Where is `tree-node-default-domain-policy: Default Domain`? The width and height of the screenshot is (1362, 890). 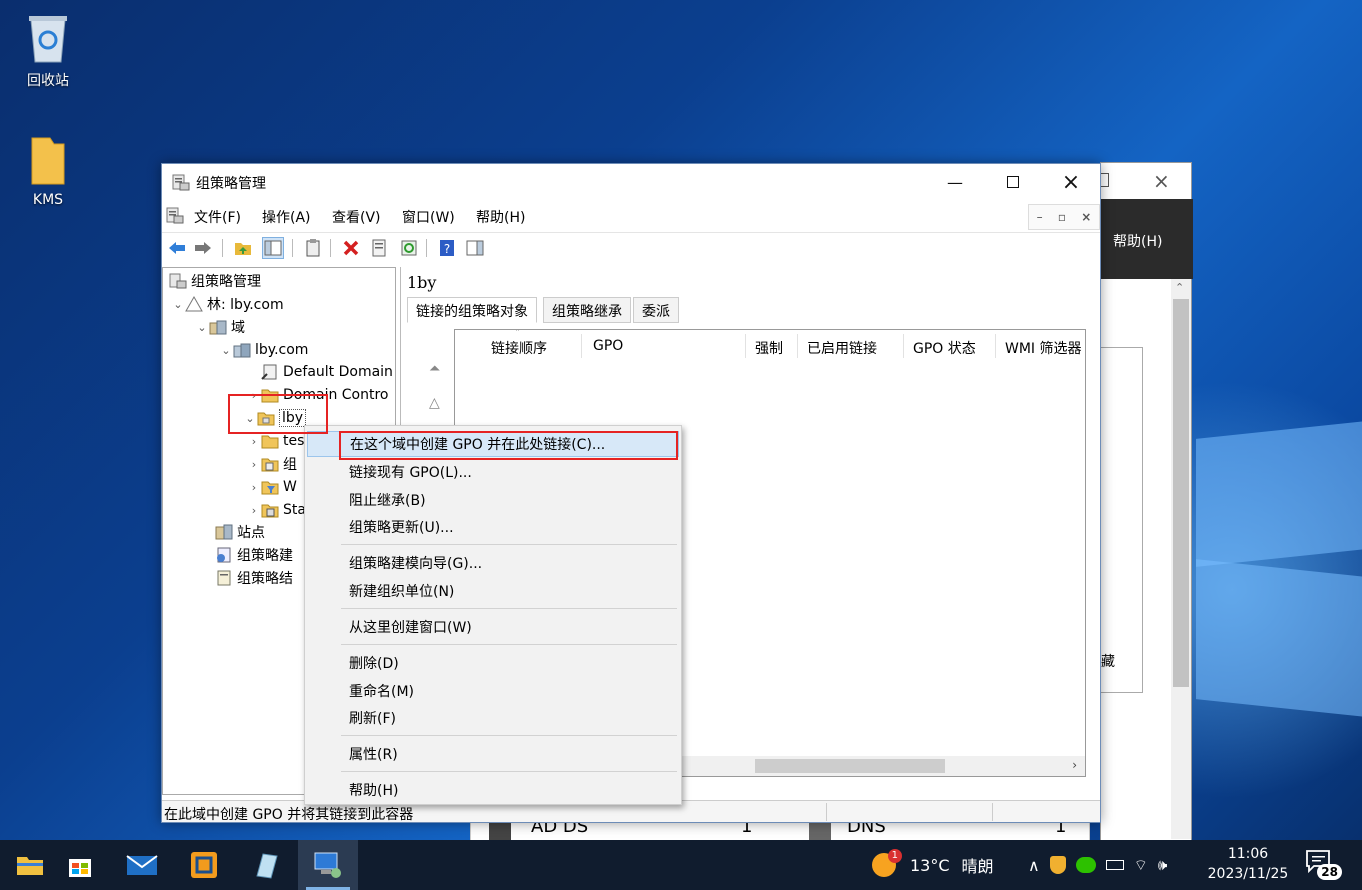 tree-node-default-domain-policy: Default Domain is located at coordinates (327, 372).